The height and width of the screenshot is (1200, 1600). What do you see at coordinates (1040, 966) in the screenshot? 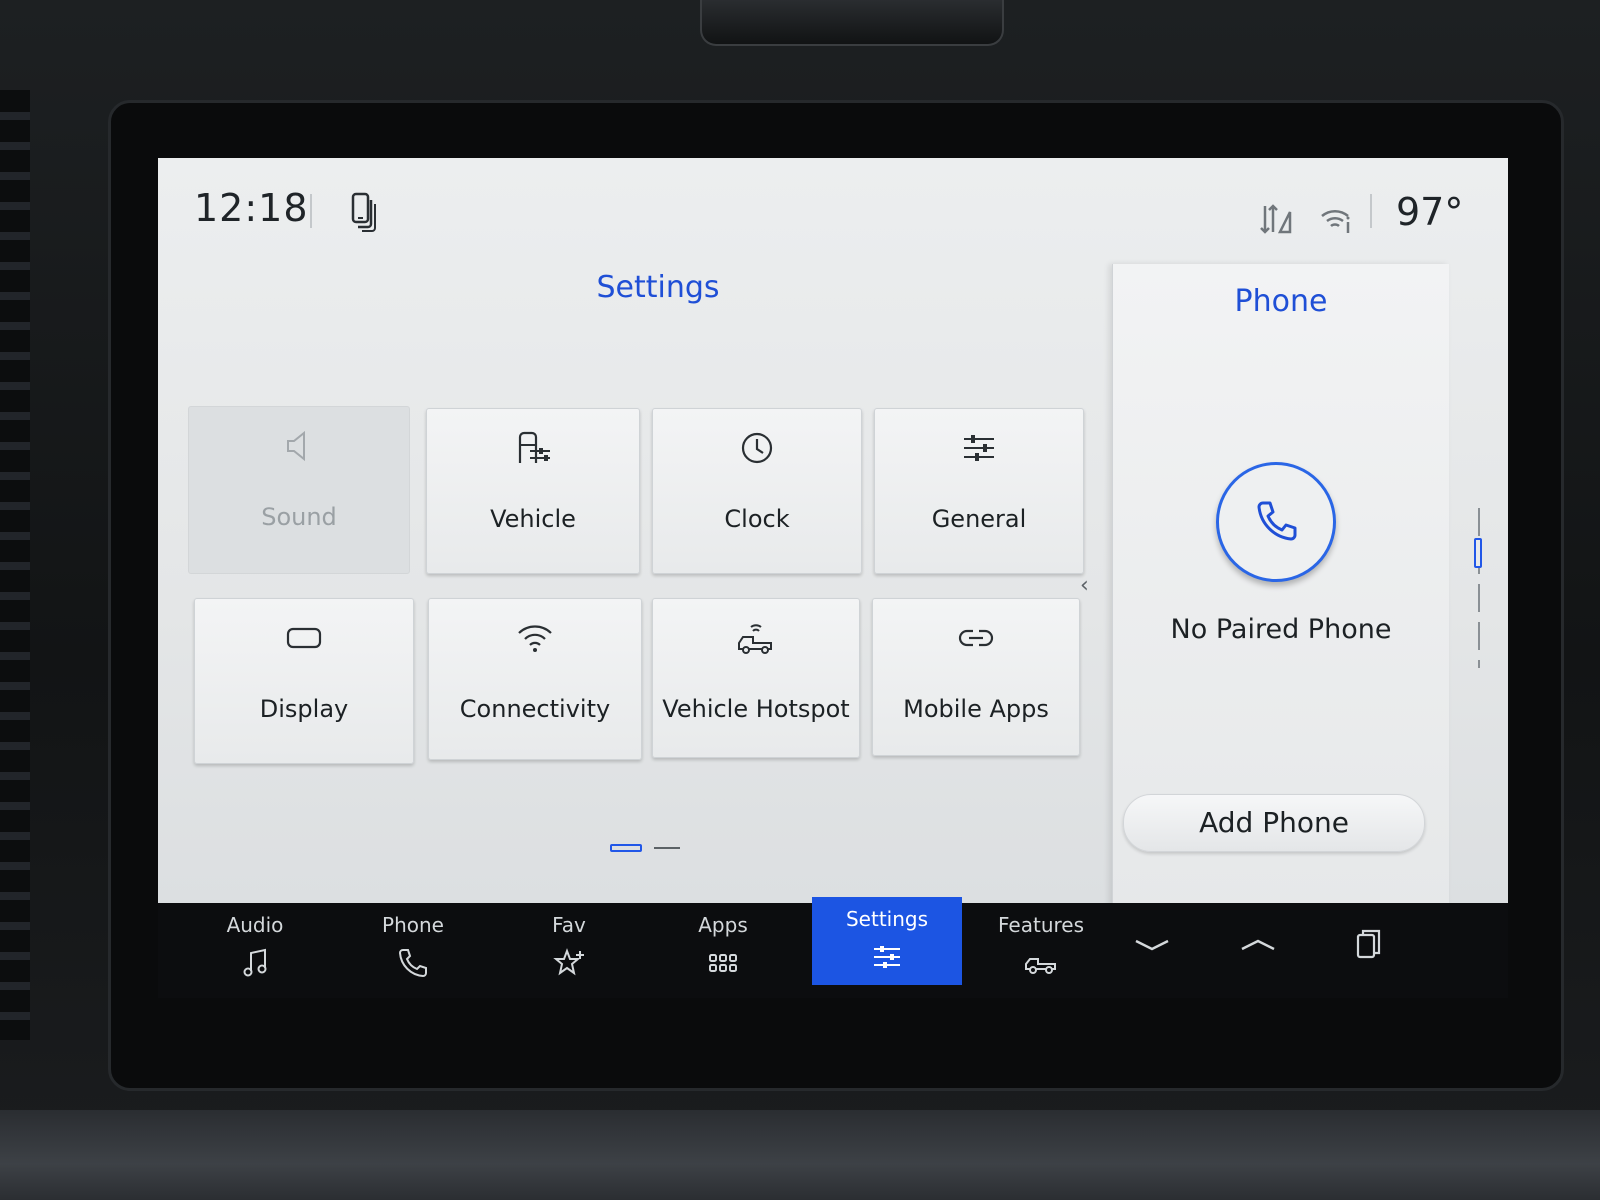
I see `truck-icon` at bounding box center [1040, 966].